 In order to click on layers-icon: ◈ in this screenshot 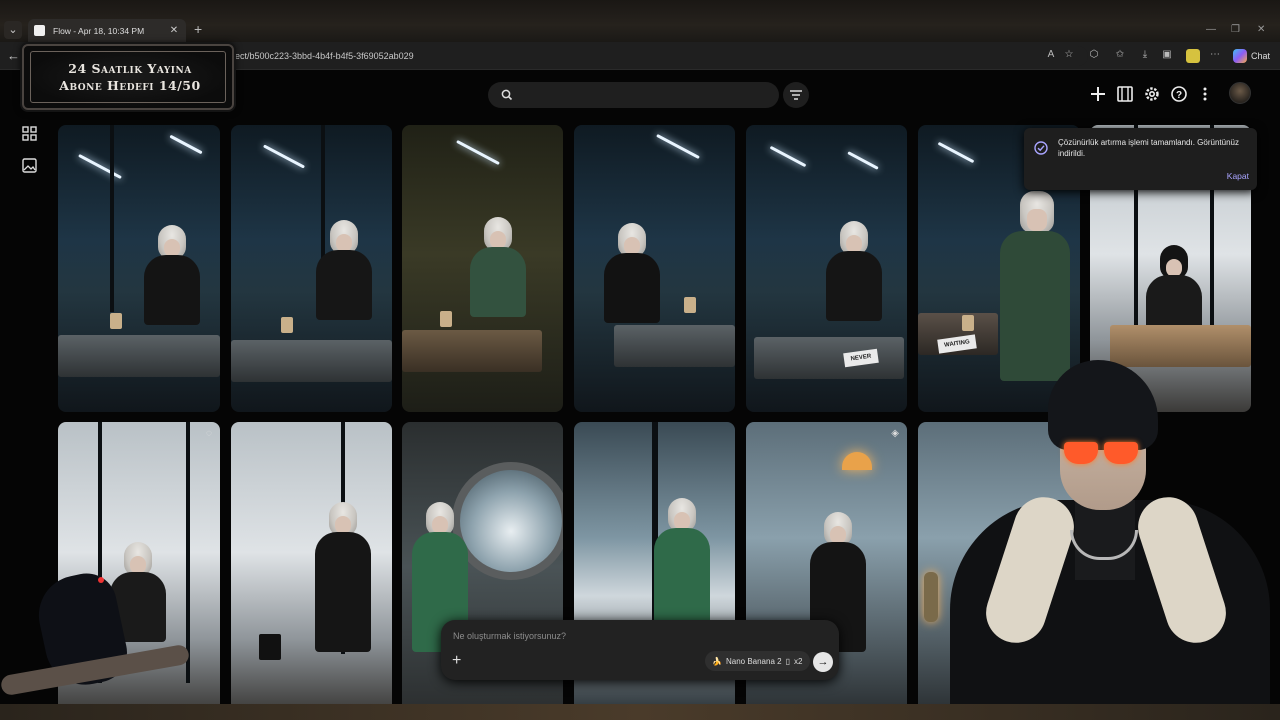, I will do `click(895, 433)`.